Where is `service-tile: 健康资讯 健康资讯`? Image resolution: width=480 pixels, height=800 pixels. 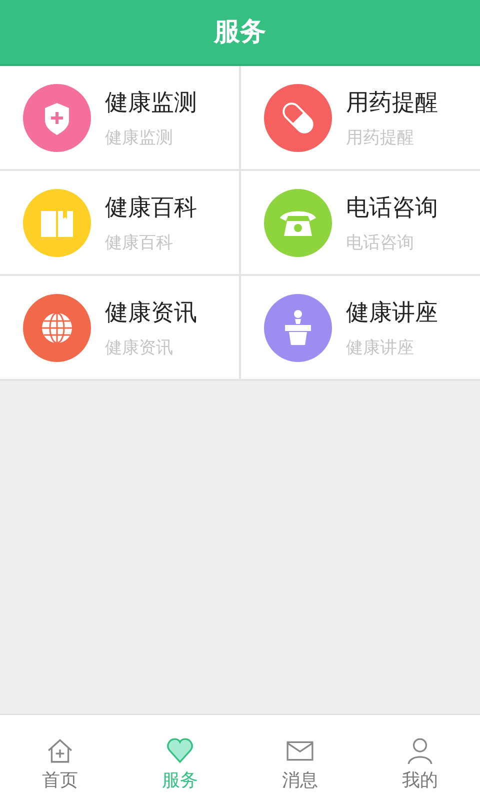 service-tile: 健康资讯 健康资讯 is located at coordinates (119, 327).